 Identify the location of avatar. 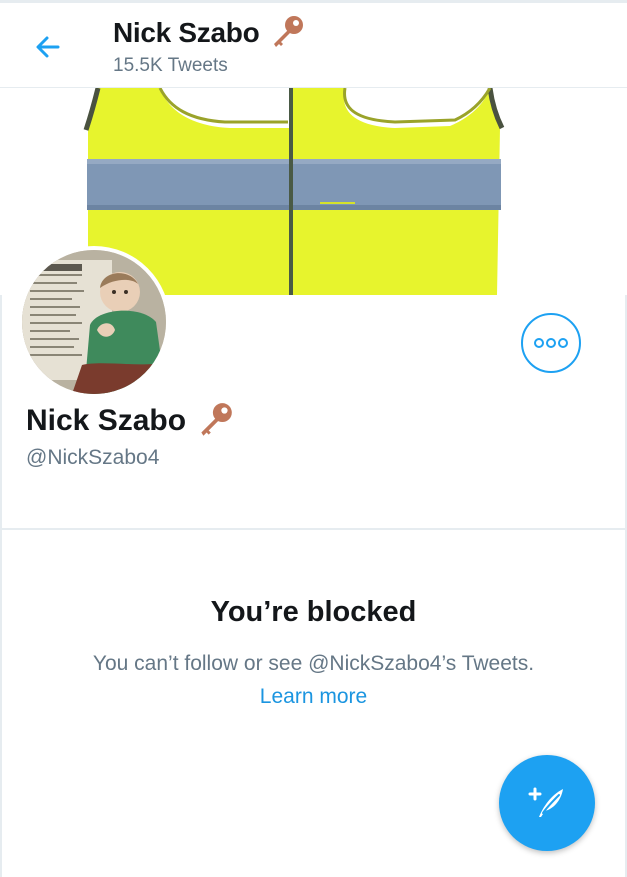
(94, 322).